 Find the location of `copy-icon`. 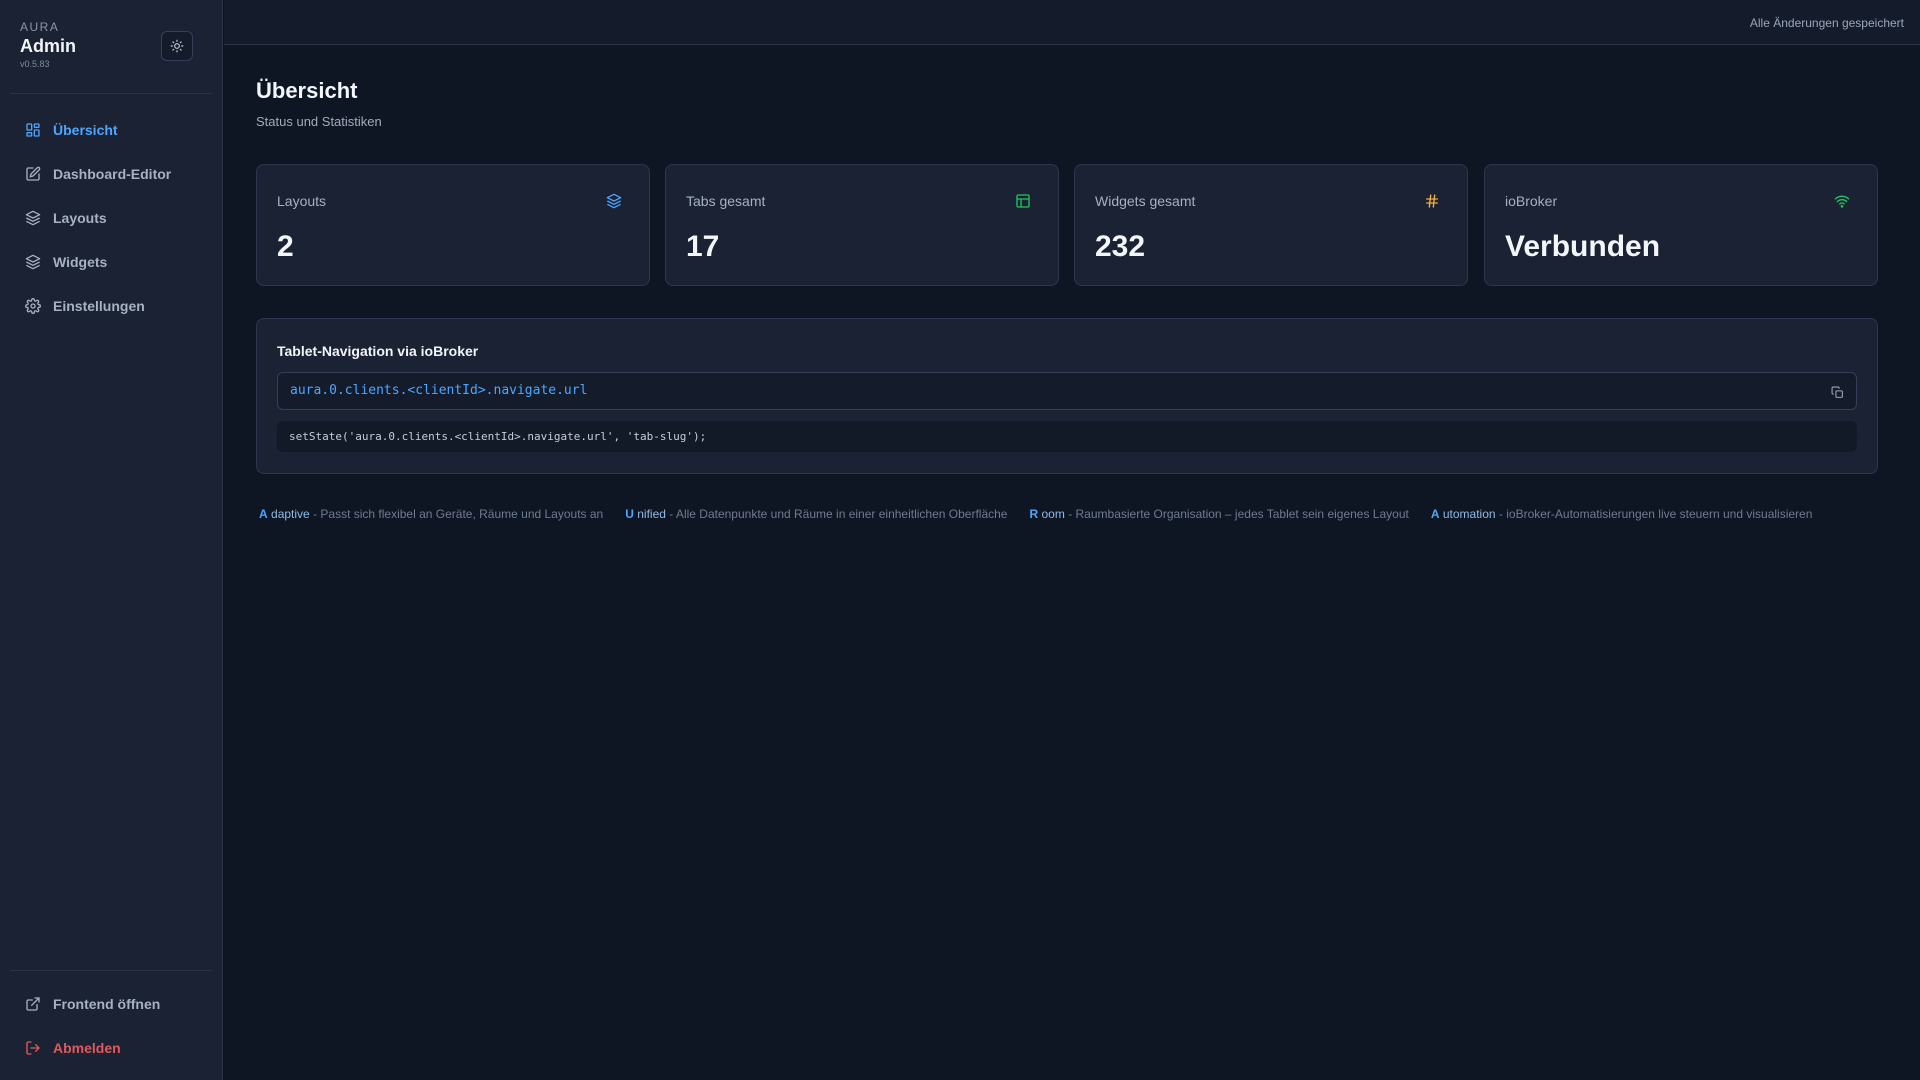

copy-icon is located at coordinates (1837, 392).